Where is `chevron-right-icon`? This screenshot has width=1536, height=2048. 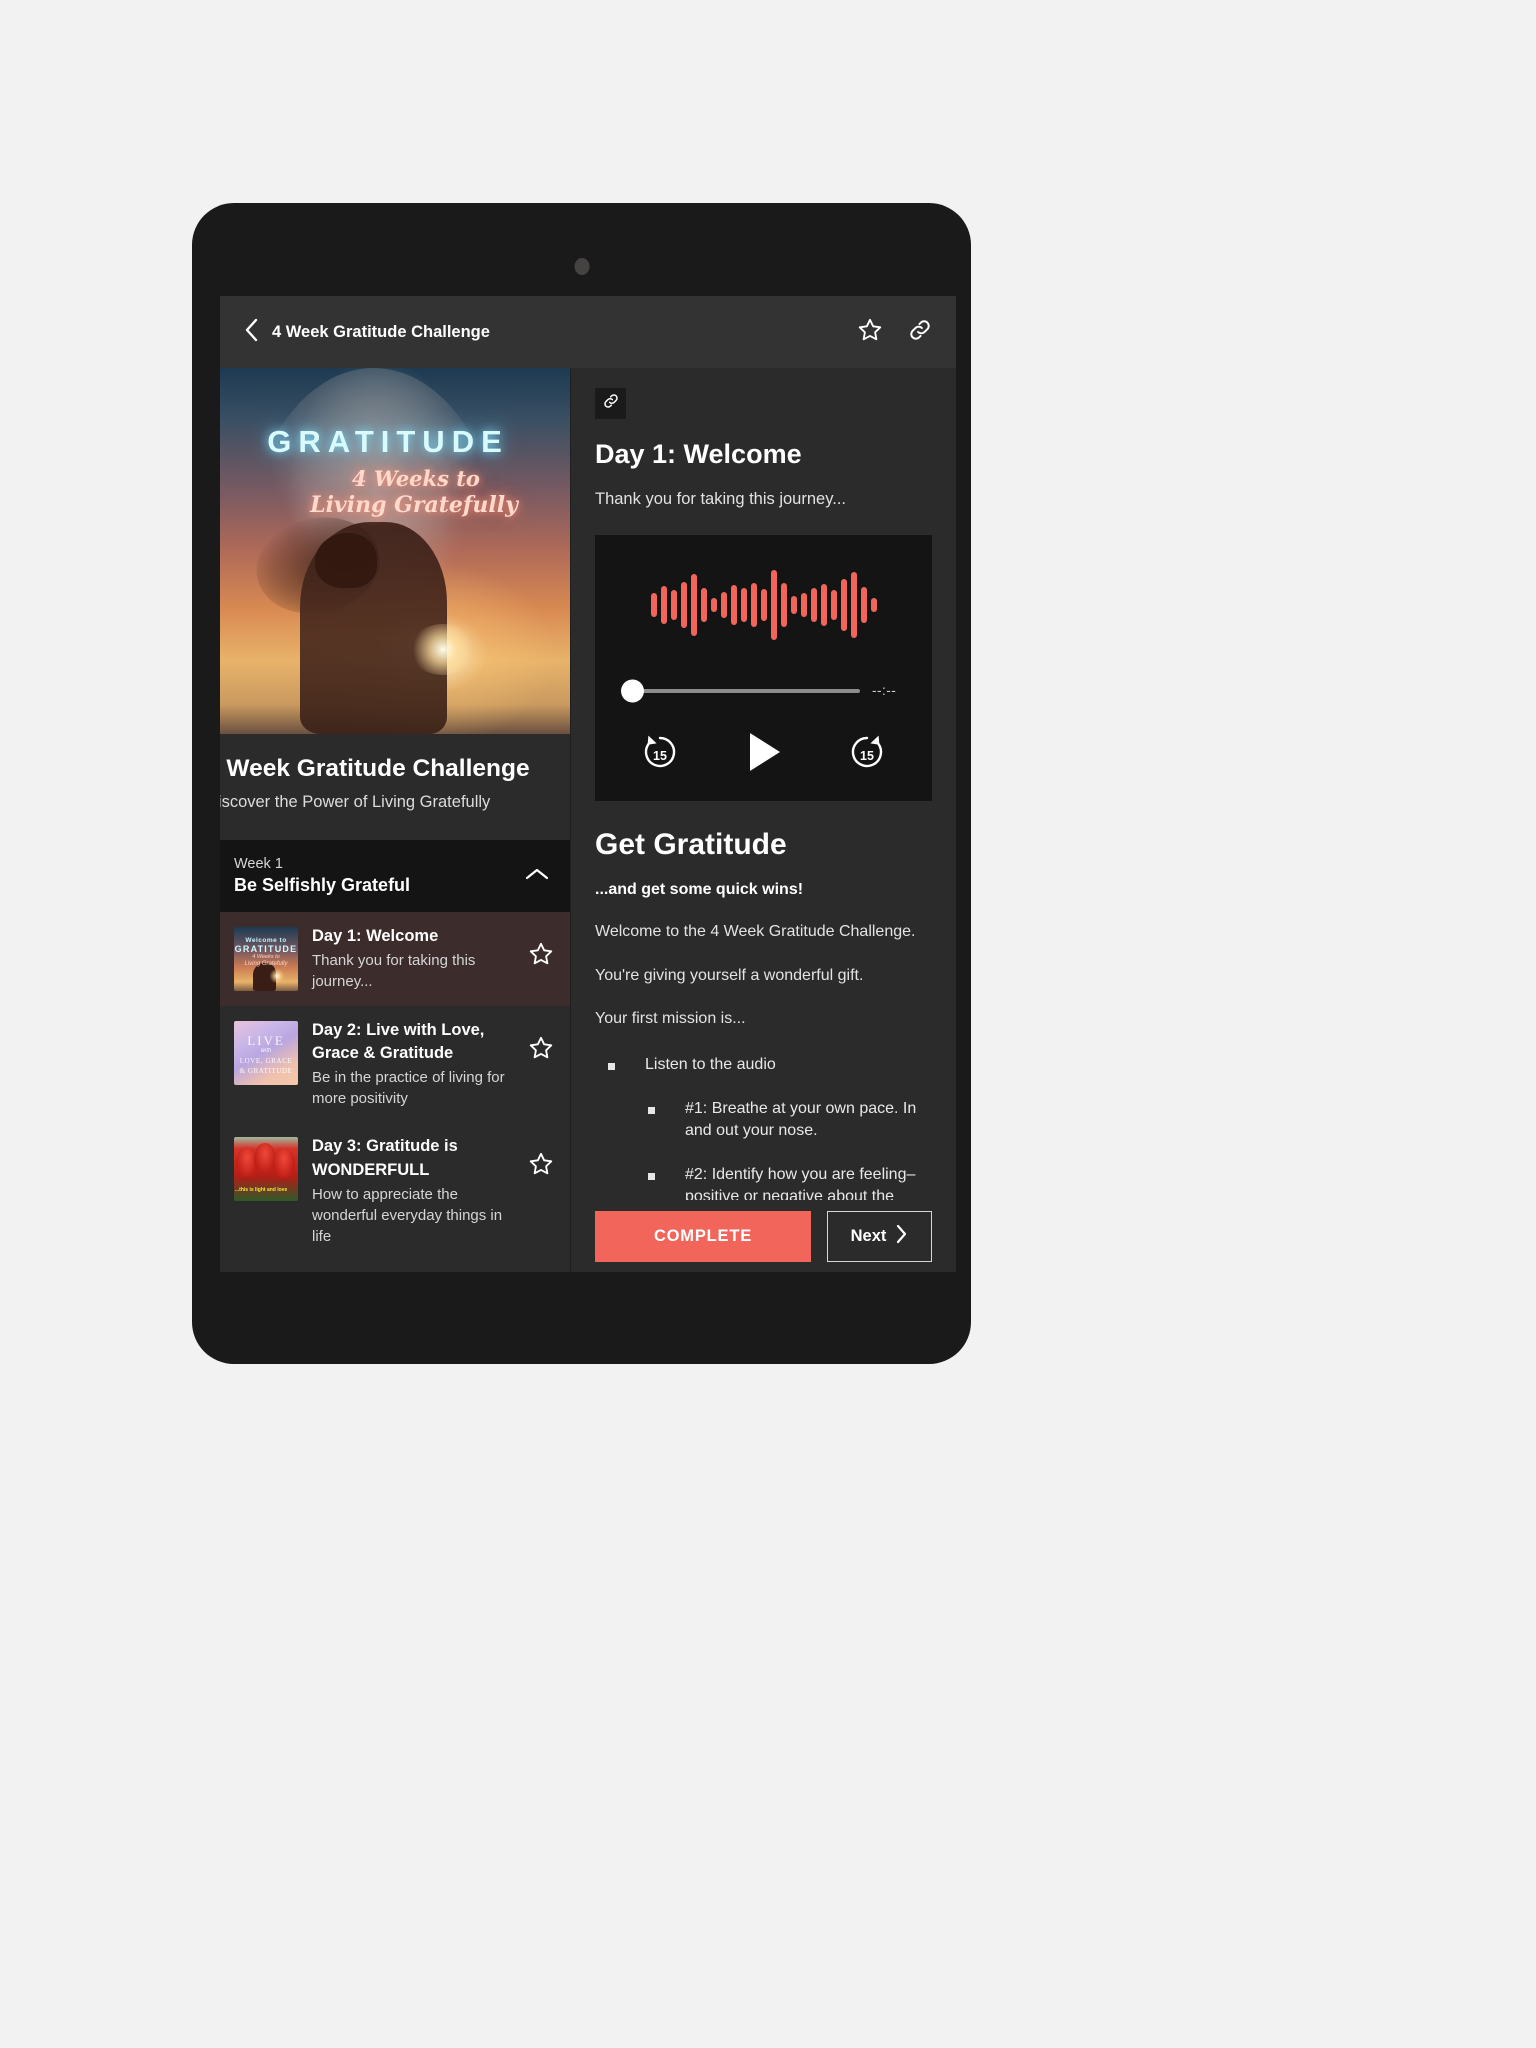 chevron-right-icon is located at coordinates (901, 1236).